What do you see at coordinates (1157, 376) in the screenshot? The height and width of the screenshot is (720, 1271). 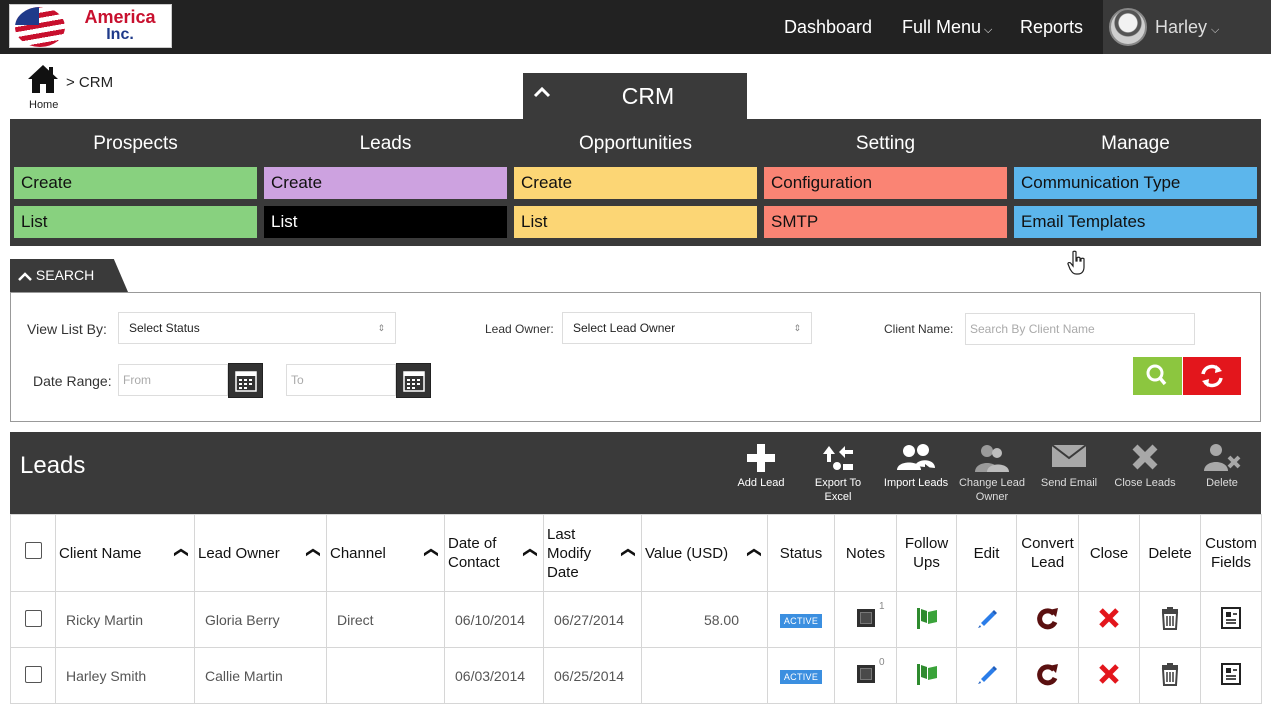 I see `search-button` at bounding box center [1157, 376].